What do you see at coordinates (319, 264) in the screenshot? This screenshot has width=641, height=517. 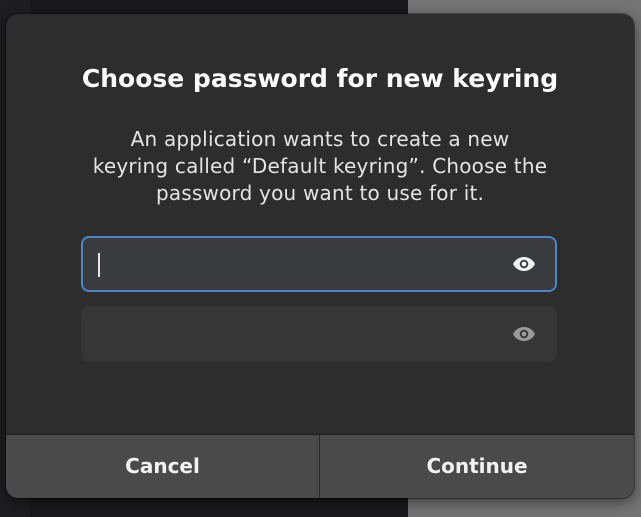 I see `password-input` at bounding box center [319, 264].